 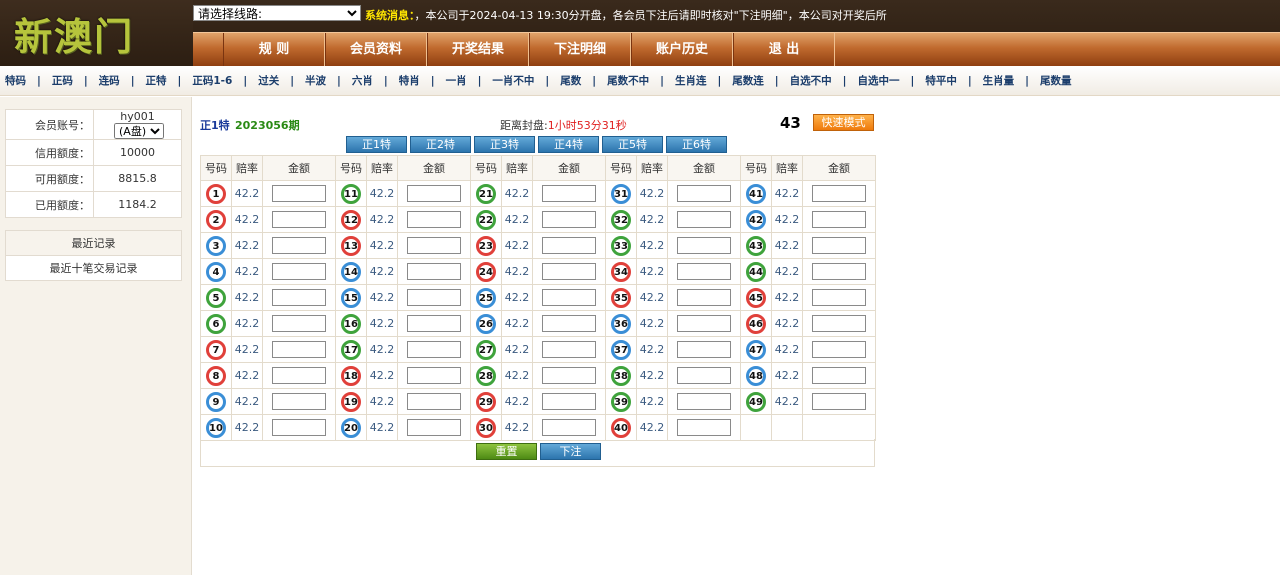 What do you see at coordinates (478, 49) in the screenshot?
I see `nav-item-3: 开奖结果` at bounding box center [478, 49].